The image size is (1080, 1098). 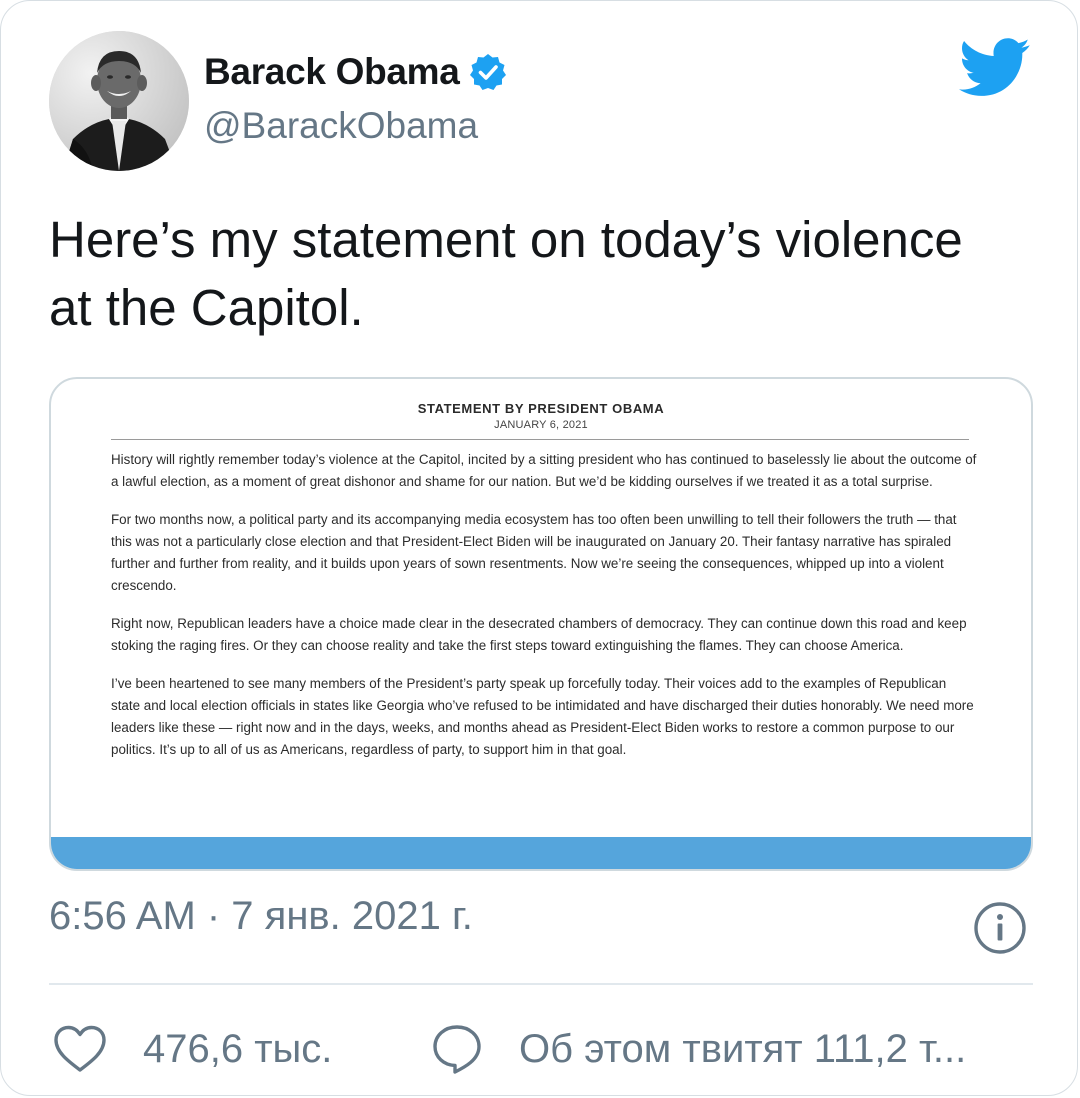 What do you see at coordinates (341, 126) in the screenshot?
I see `user-handle: @BarackObama` at bounding box center [341, 126].